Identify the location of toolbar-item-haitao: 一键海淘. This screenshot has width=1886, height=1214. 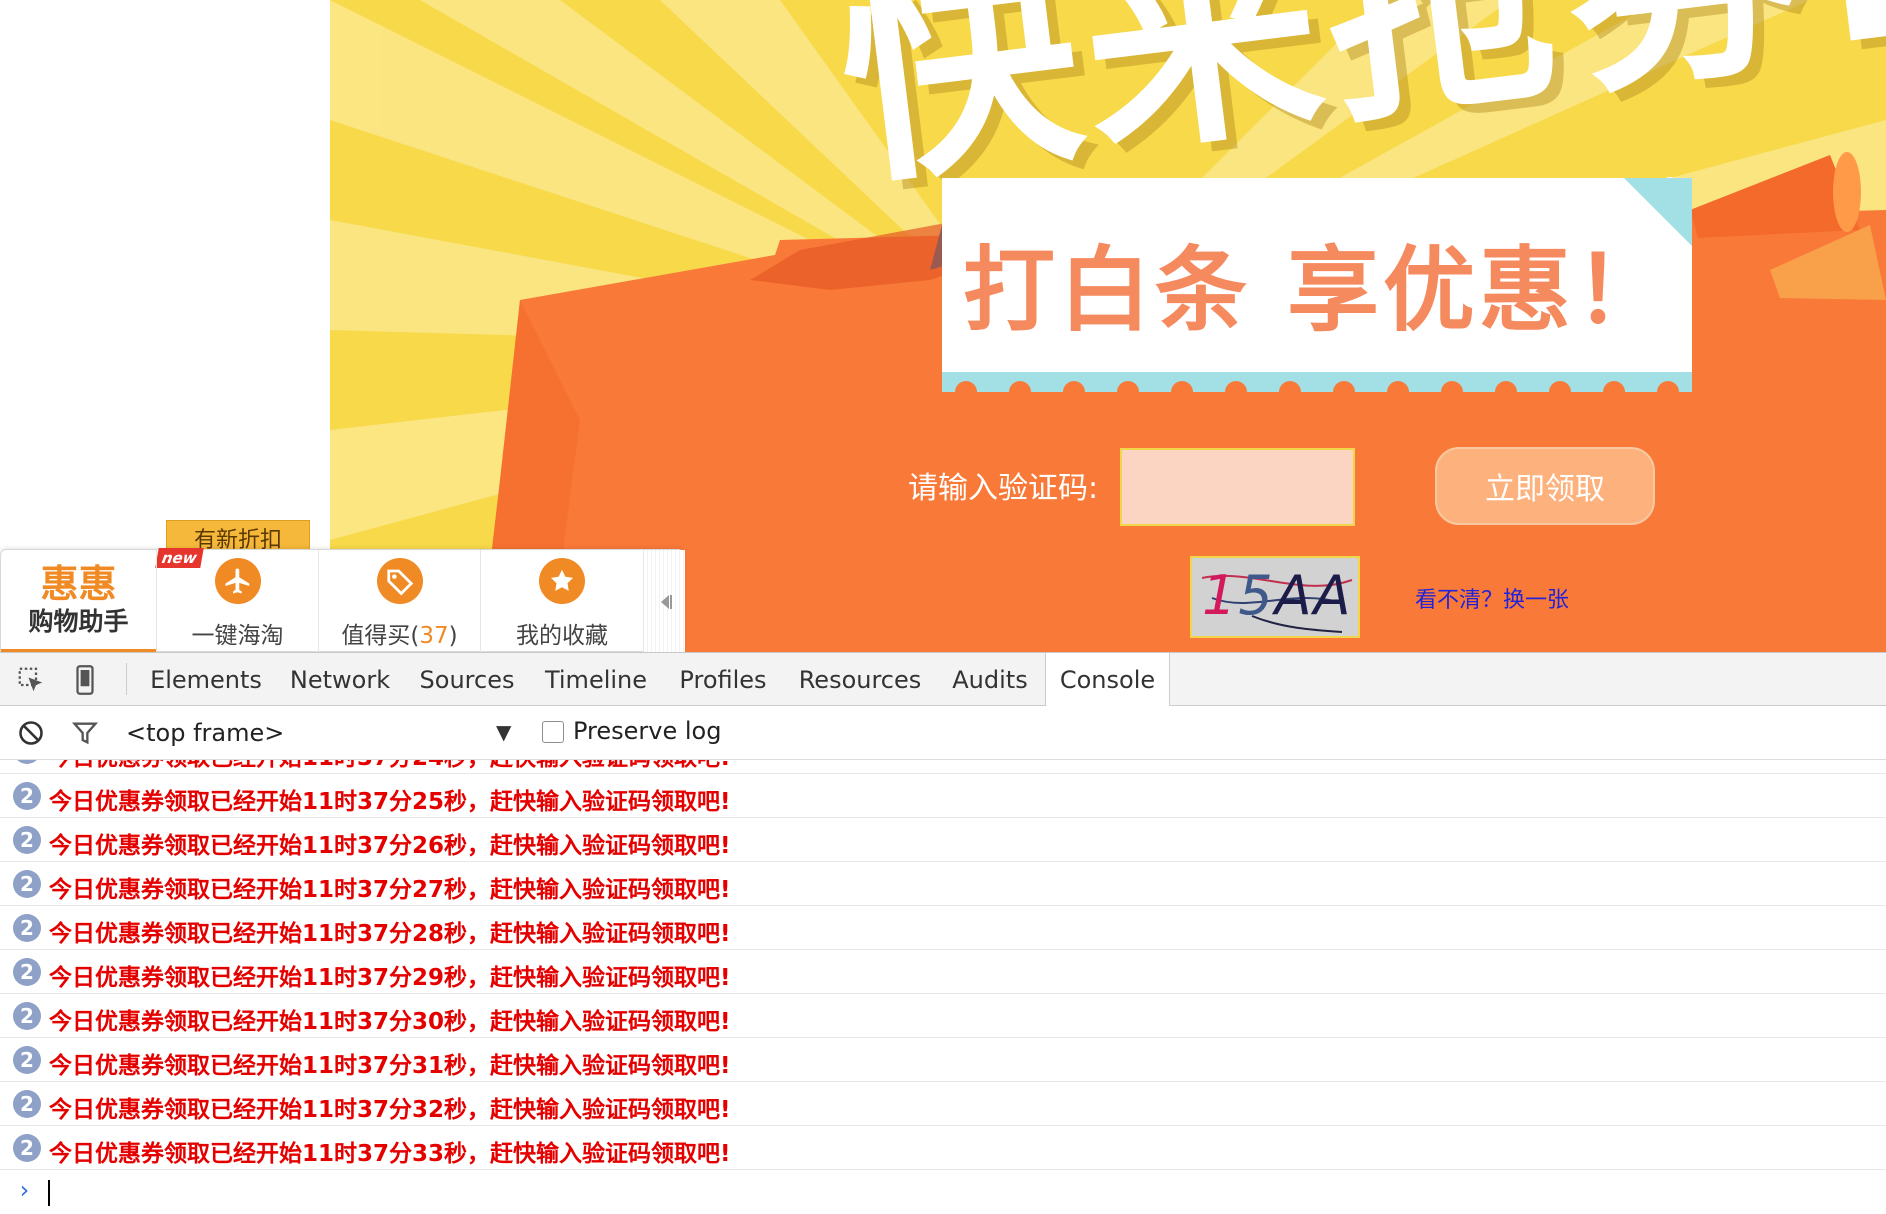
(237, 601).